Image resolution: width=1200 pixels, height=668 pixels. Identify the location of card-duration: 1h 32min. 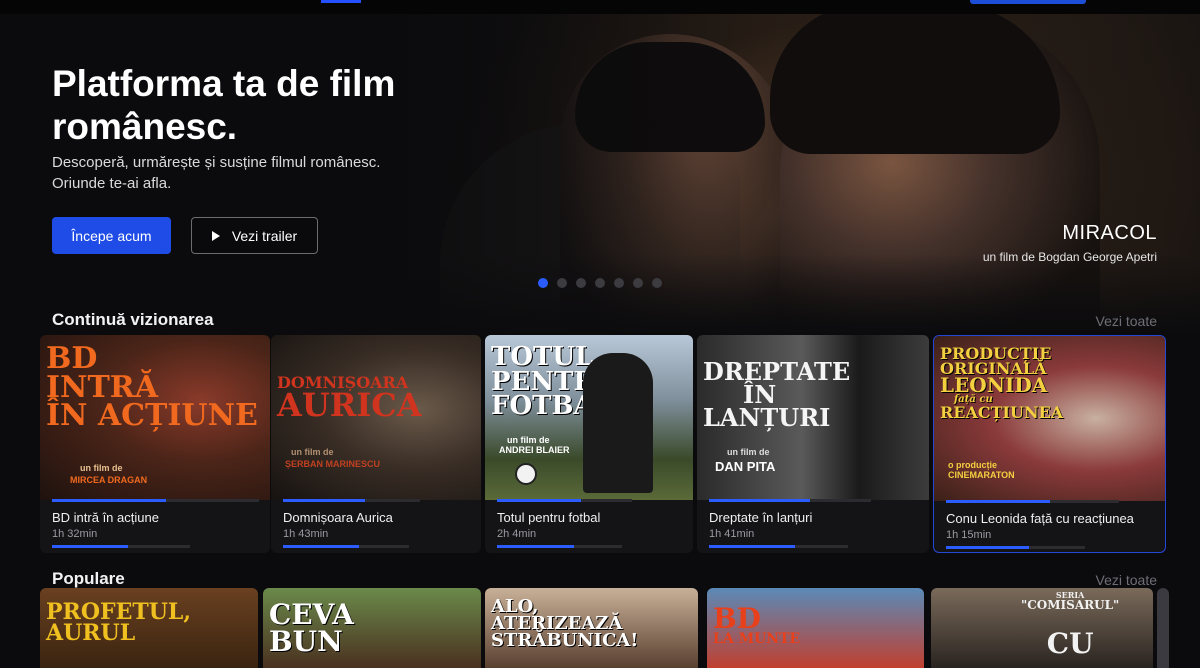
(75, 534).